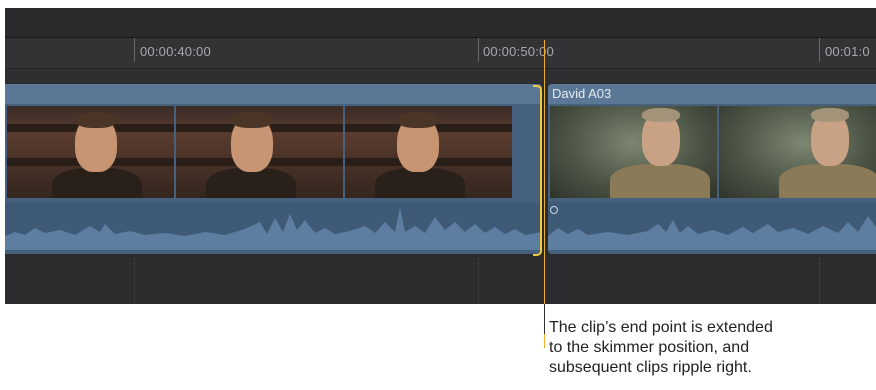  Describe the element at coordinates (582, 93) in the screenshot. I see `clip-name: David A03` at that location.